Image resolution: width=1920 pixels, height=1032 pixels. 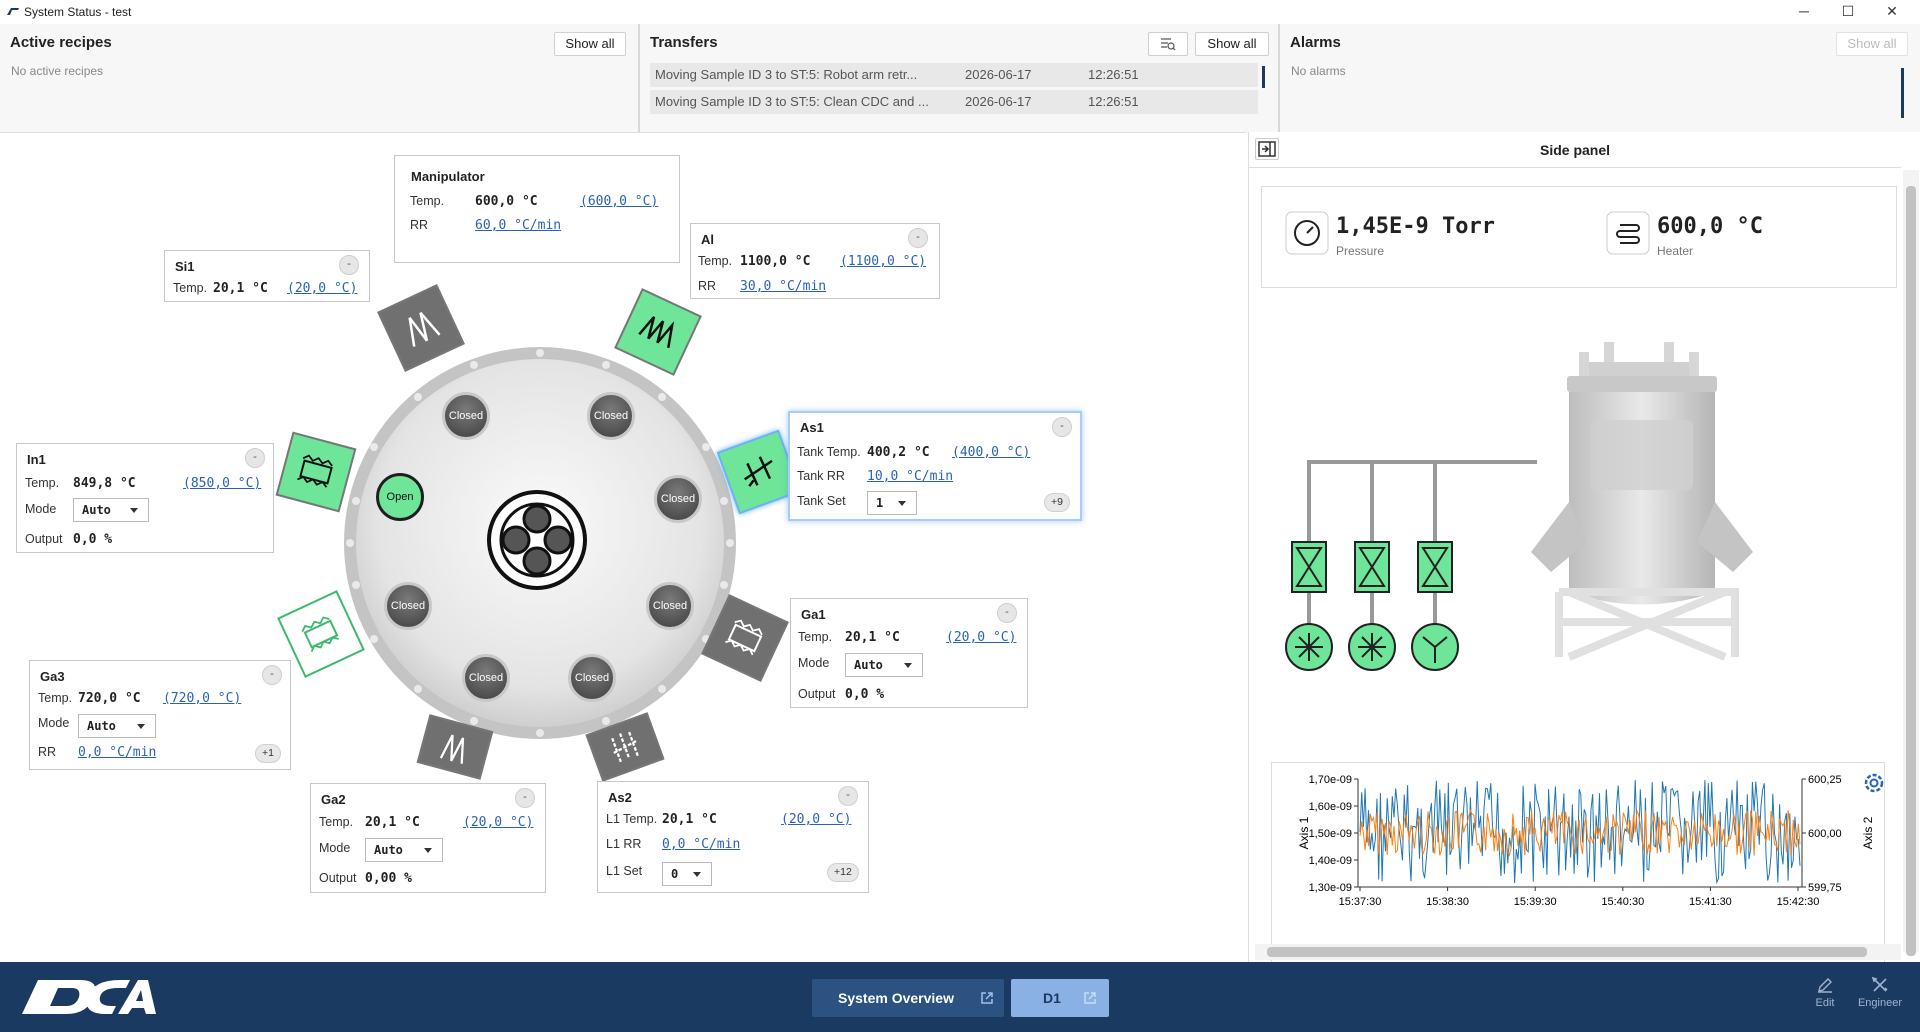 I want to click on temp-value: 849,8 °C, so click(x=104, y=483).